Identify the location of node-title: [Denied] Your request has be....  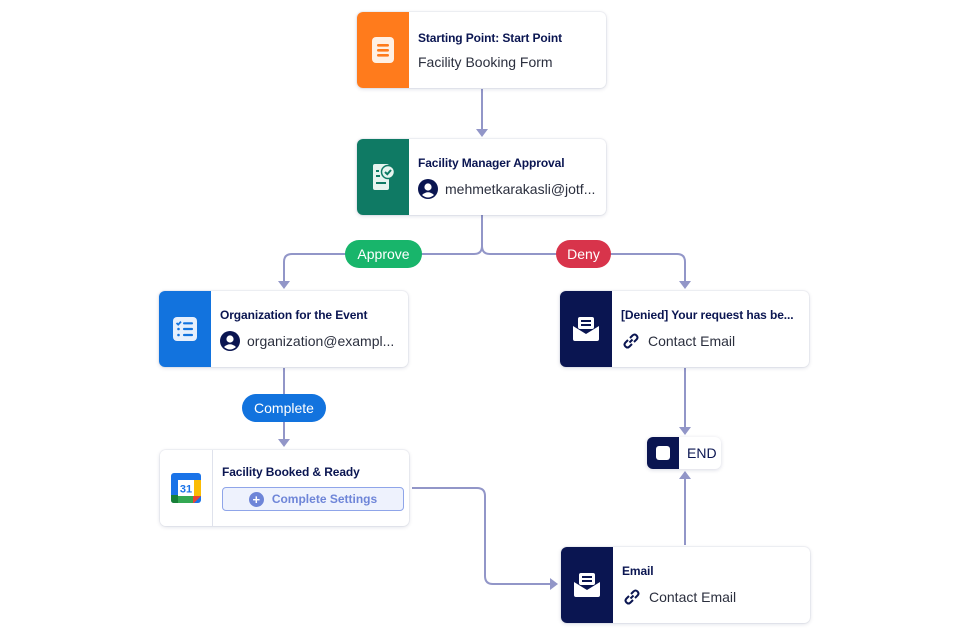
(707, 314).